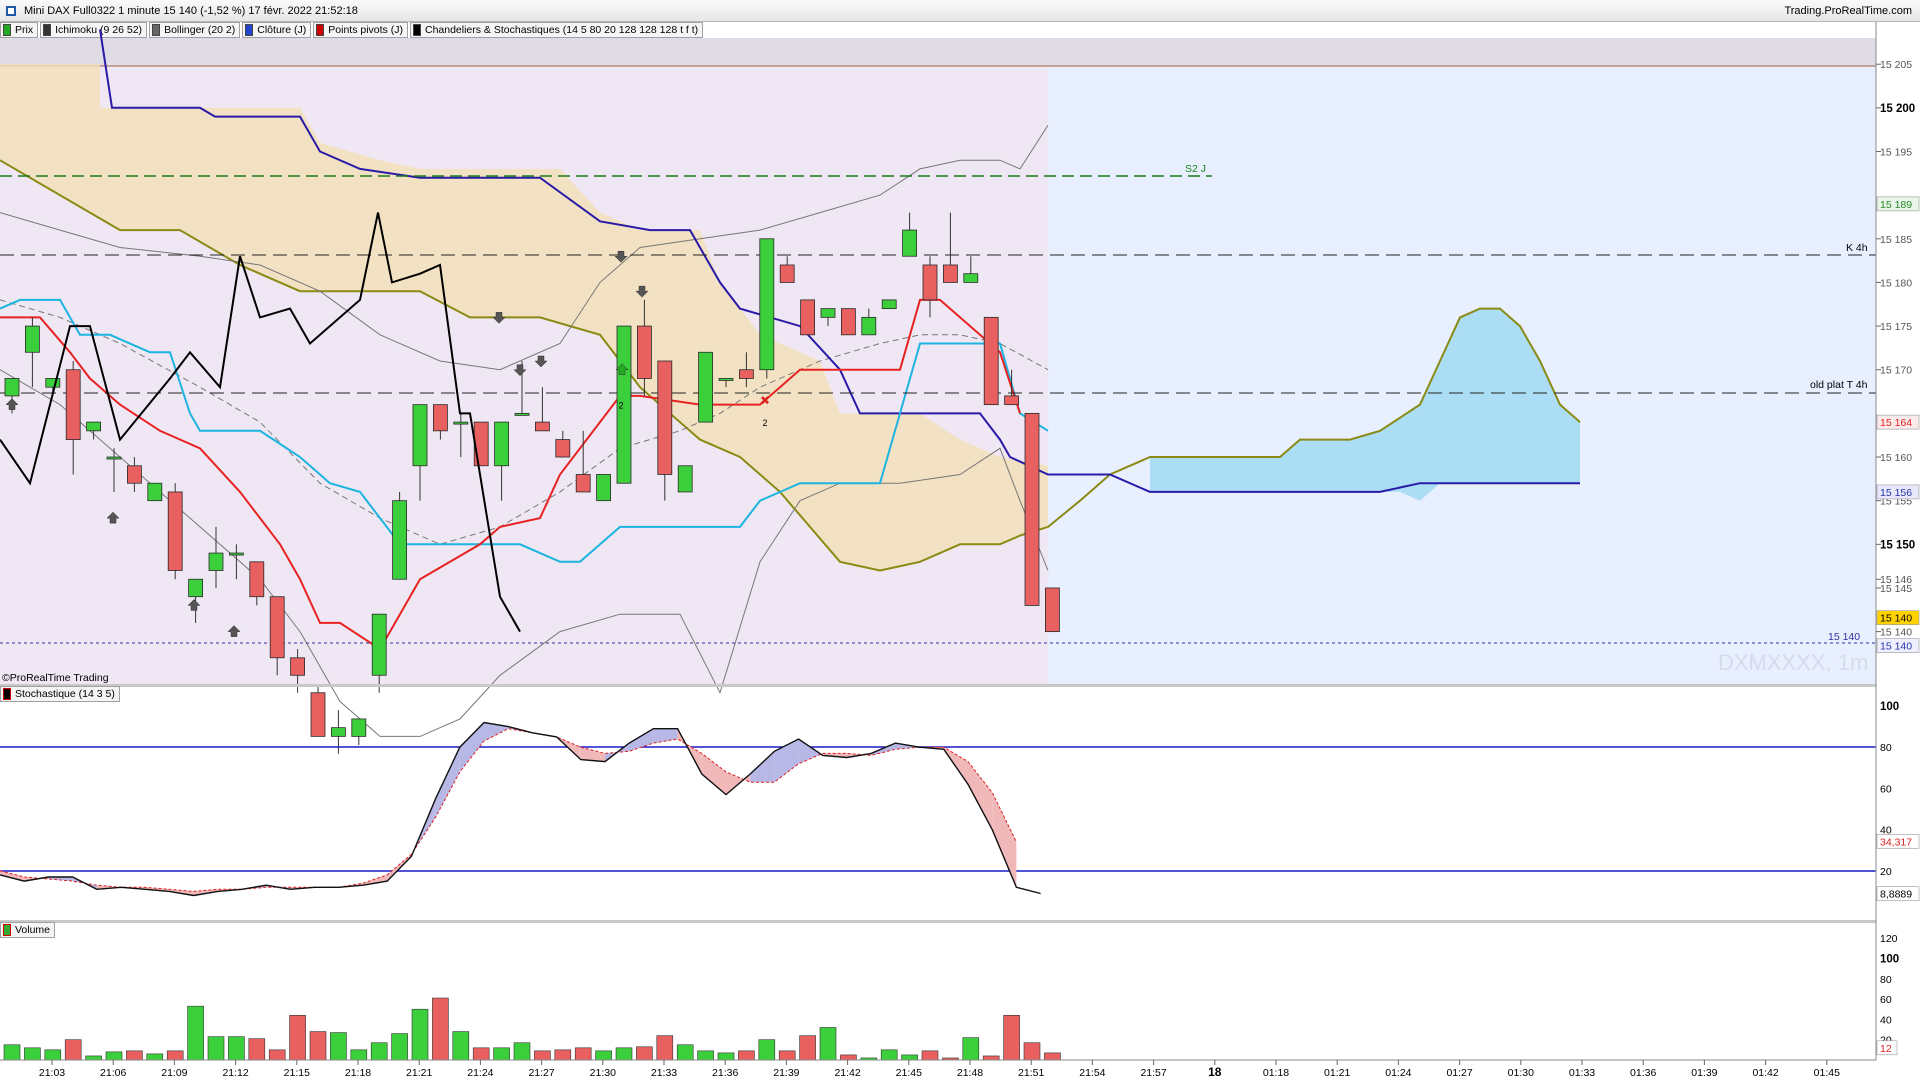 The image size is (1920, 1080). What do you see at coordinates (1215, 1072) in the screenshot?
I see `time-tick-label: 18` at bounding box center [1215, 1072].